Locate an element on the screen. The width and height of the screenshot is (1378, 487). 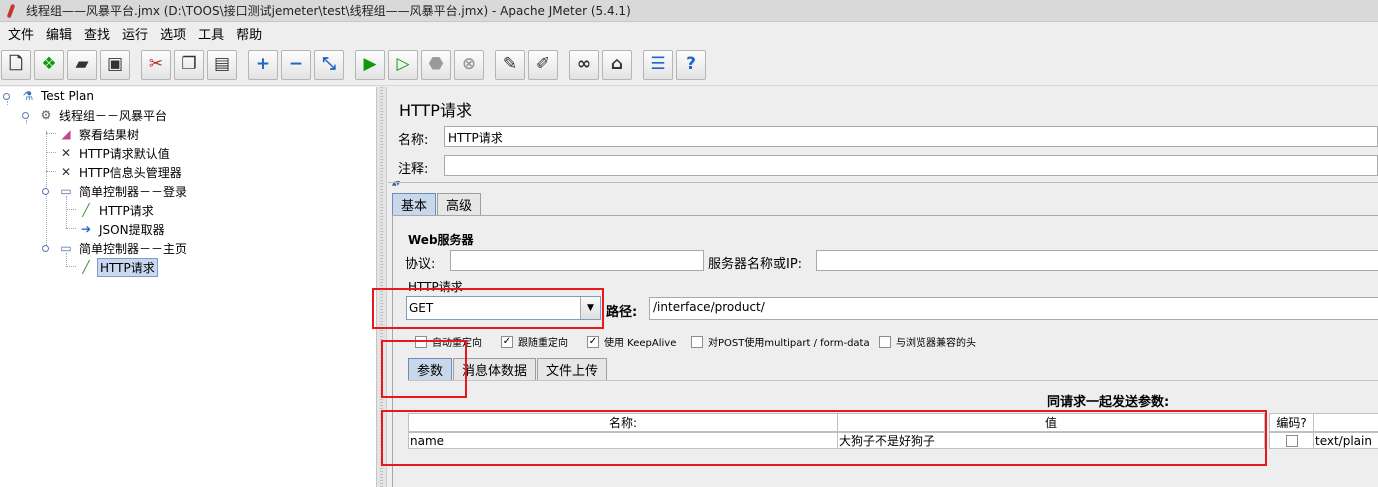
collapse-icon: − is located at coordinates (296, 64).